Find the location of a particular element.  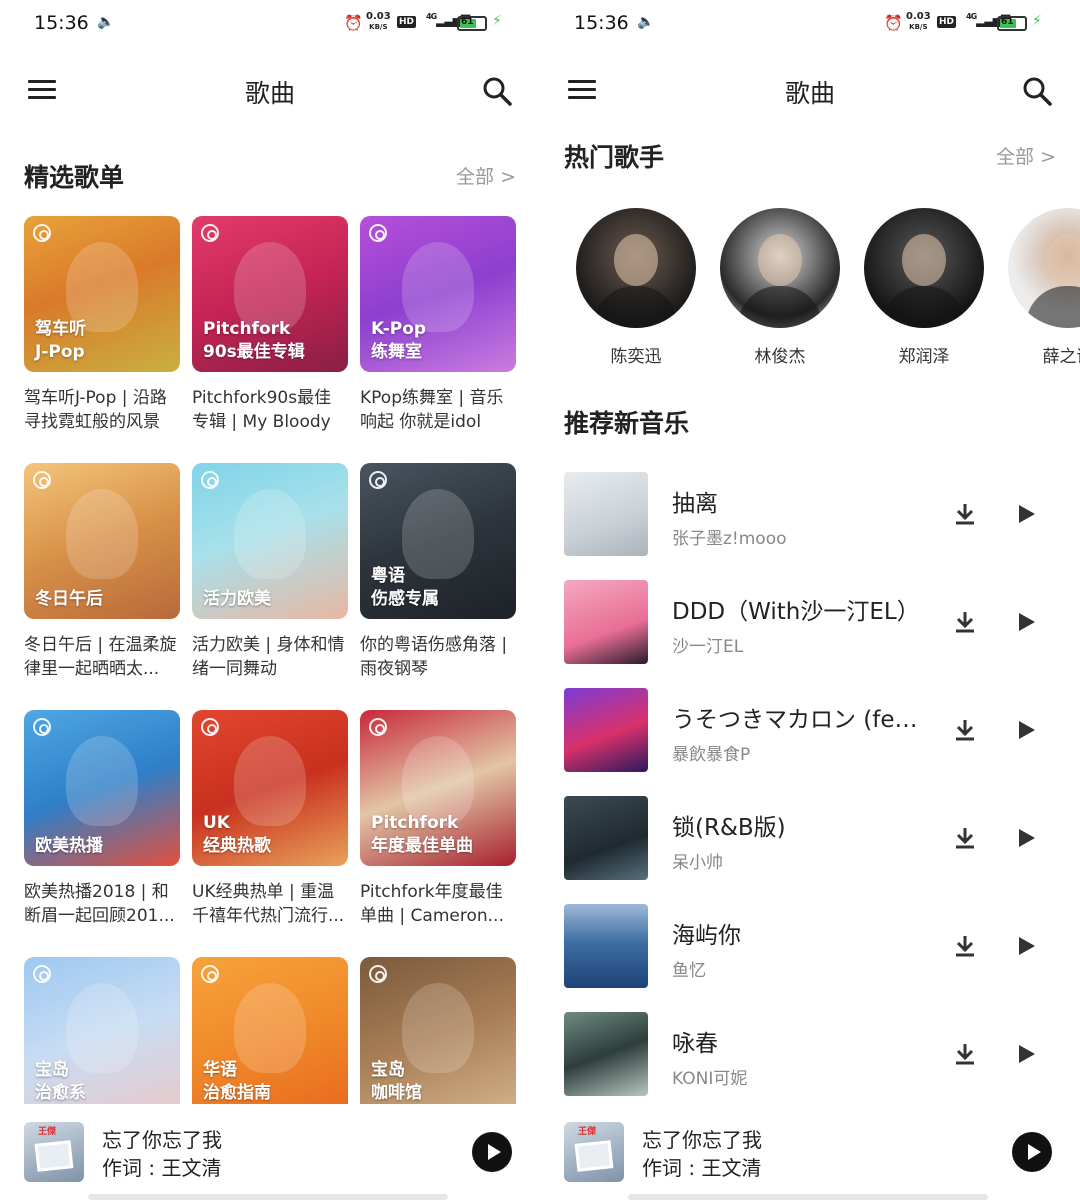

song-artist: 呆小帅 is located at coordinates (697, 860).